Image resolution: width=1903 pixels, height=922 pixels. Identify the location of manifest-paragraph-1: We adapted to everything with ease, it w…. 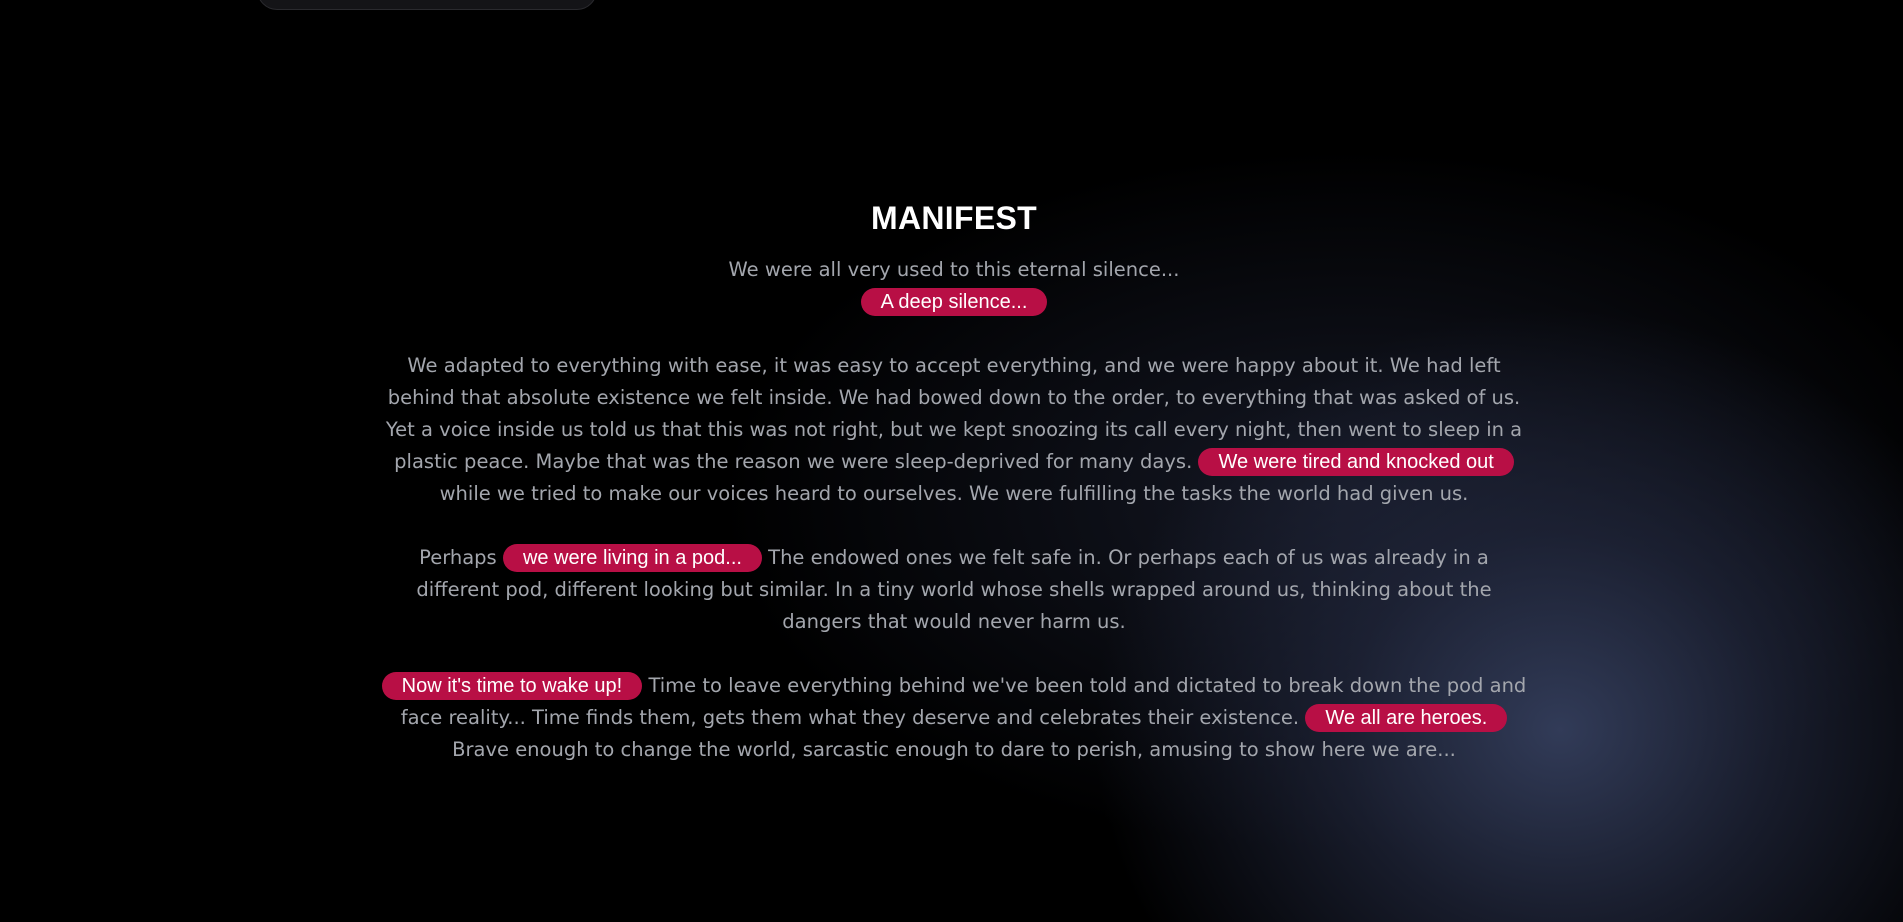
(954, 430).